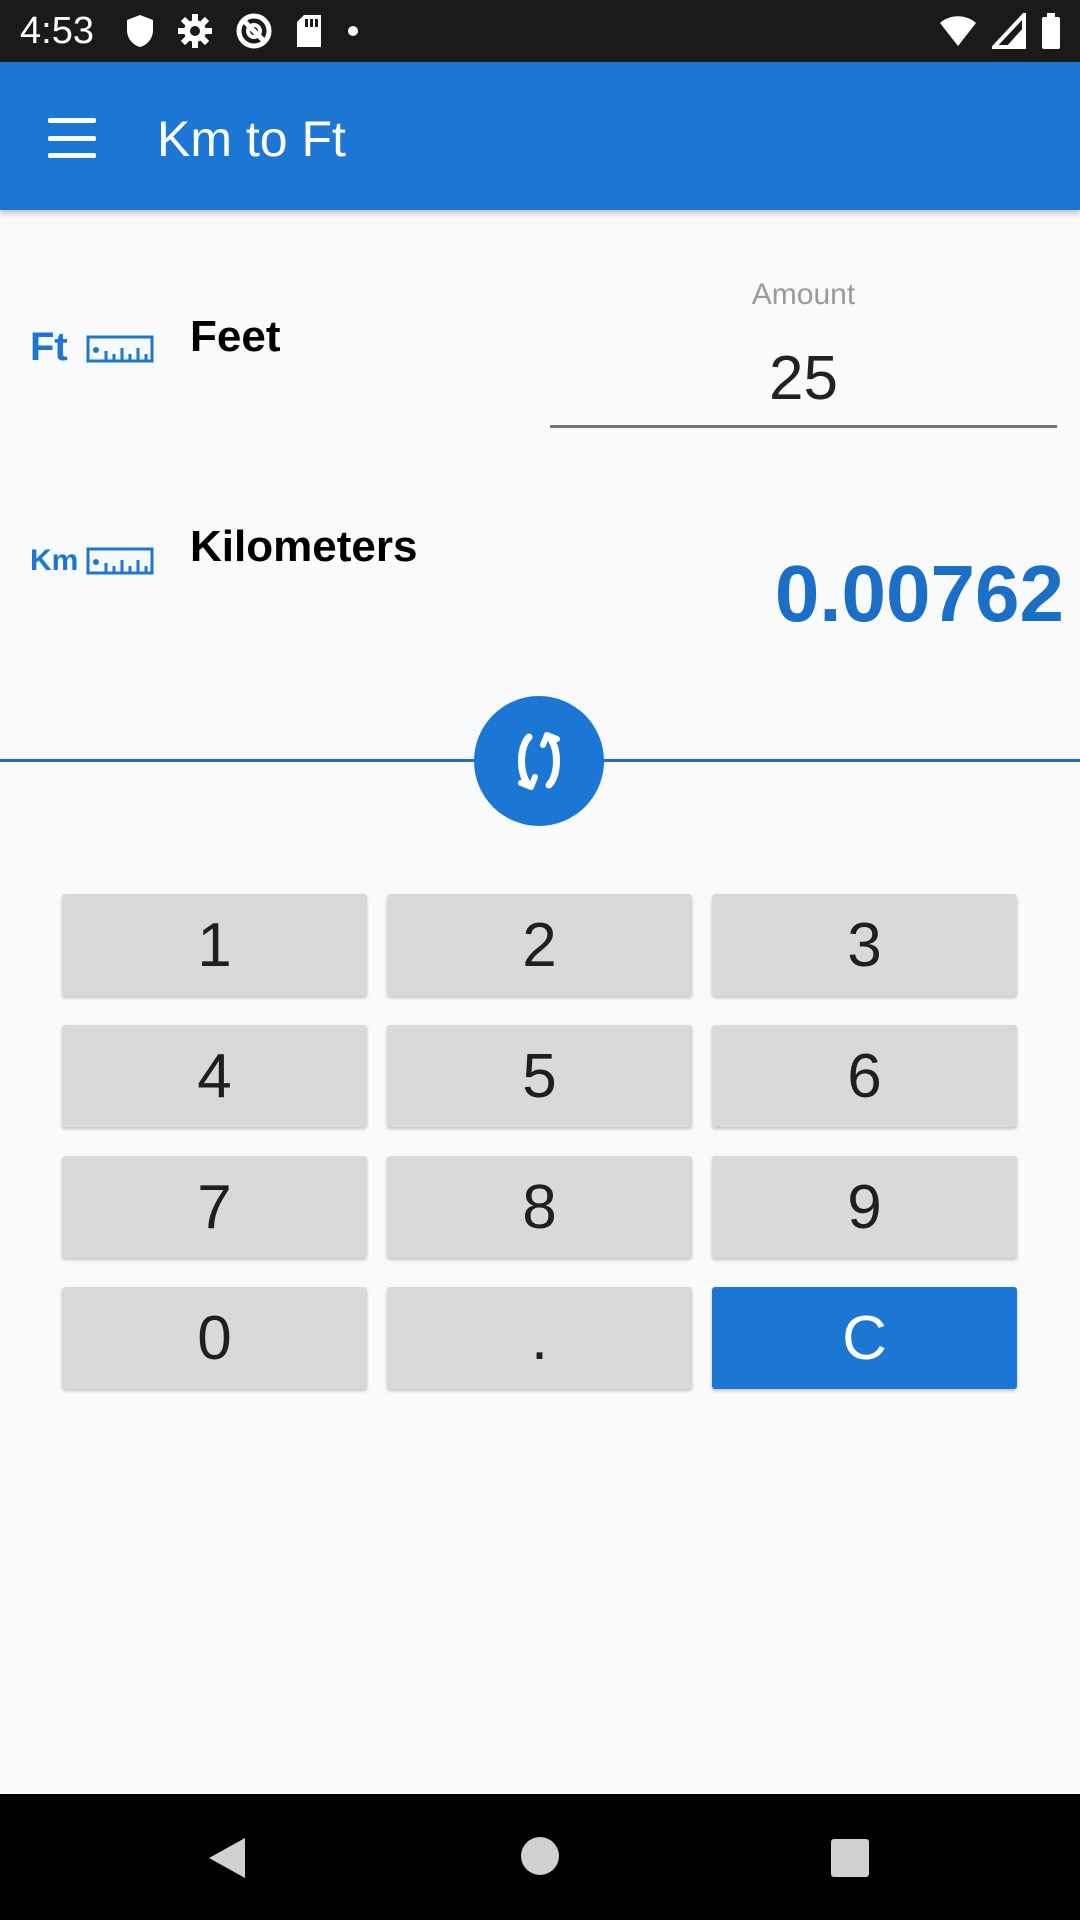 This screenshot has height=1920, width=1080. I want to click on result-value: 0.00762, so click(919, 593).